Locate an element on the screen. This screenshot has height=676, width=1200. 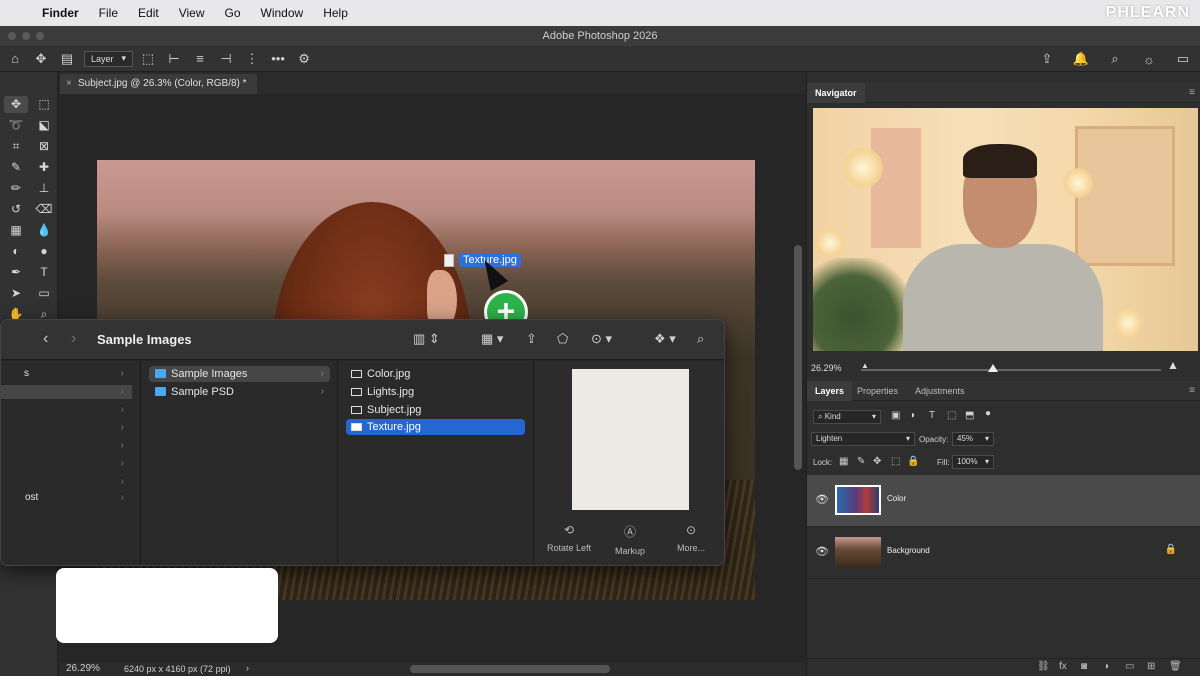
menu-edit: Edit is located at coordinates (148, 13).